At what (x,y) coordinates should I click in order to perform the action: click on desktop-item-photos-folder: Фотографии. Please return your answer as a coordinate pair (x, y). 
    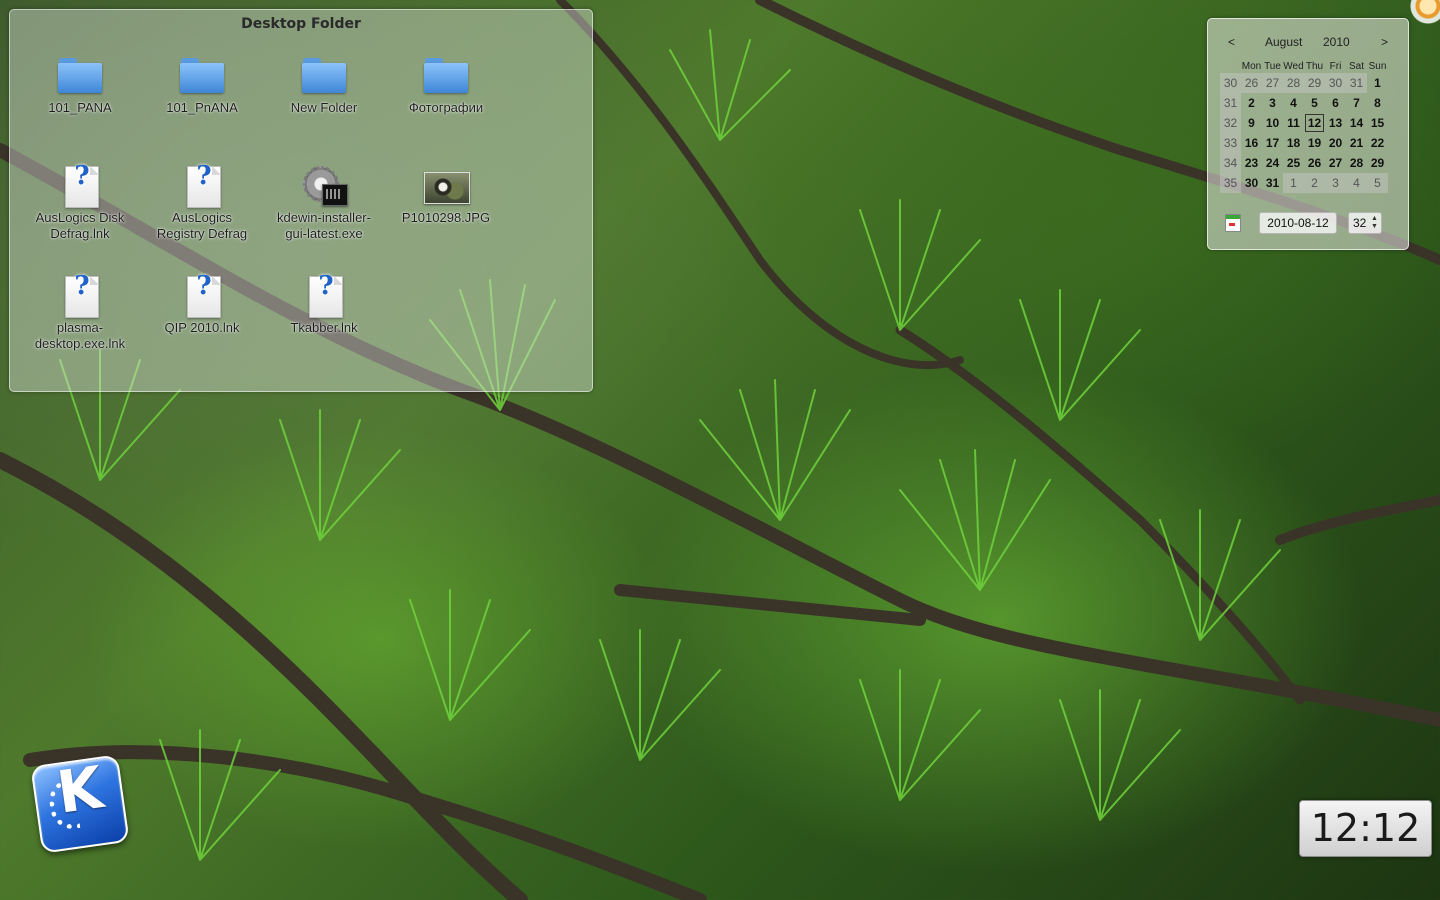
    Looking at the image, I should click on (446, 85).